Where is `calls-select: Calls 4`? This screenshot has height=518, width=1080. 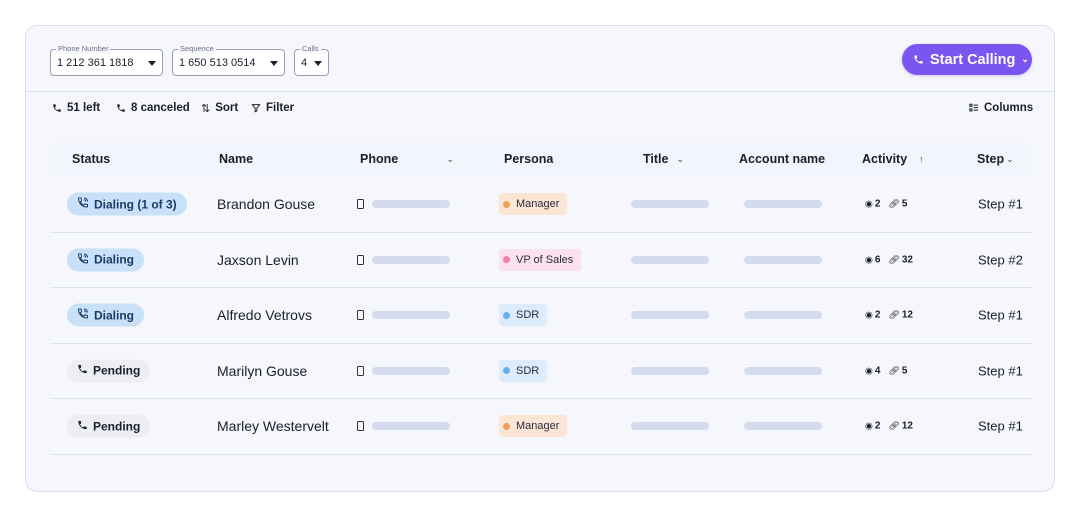
calls-select: Calls 4 is located at coordinates (311, 60).